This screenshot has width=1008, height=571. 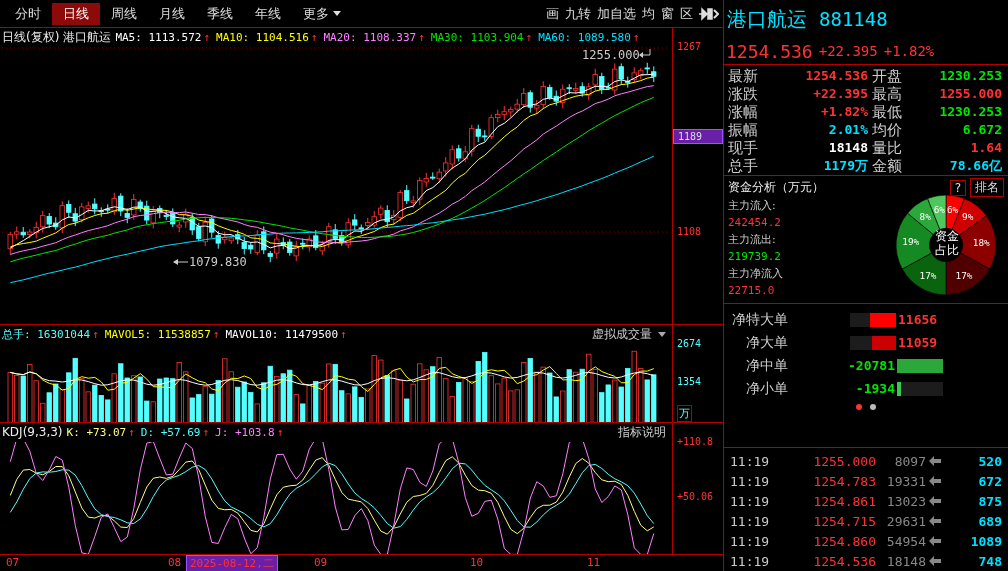 What do you see at coordinates (905, 481) in the screenshot?
I see `trade-volume: 19331` at bounding box center [905, 481].